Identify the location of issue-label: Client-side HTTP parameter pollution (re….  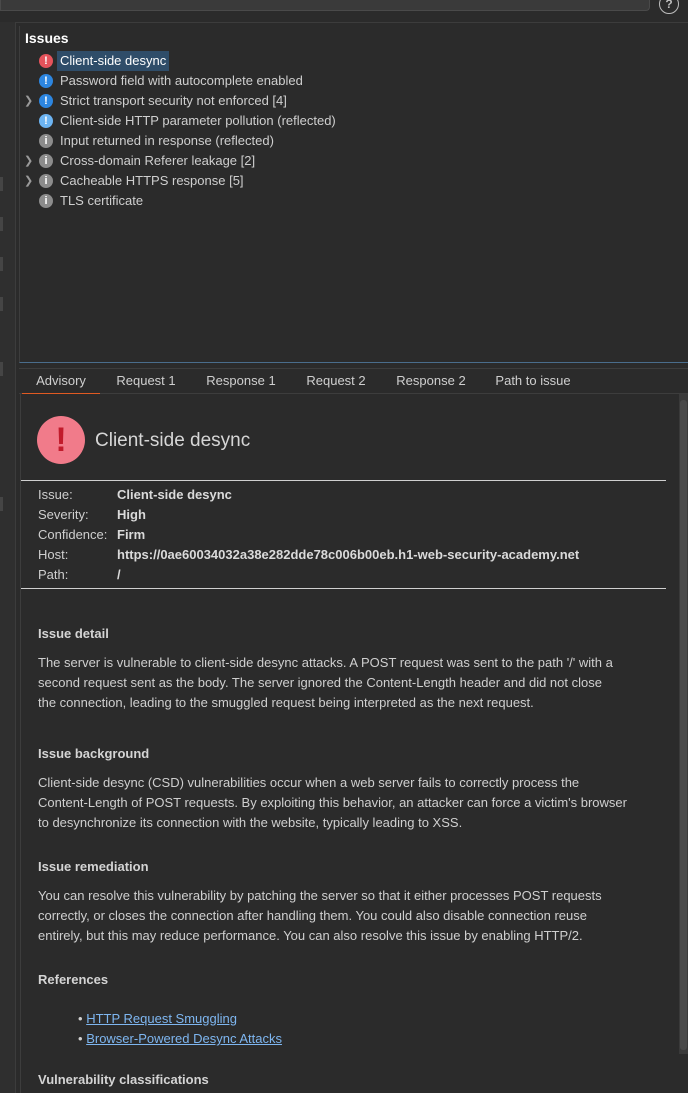
(198, 120).